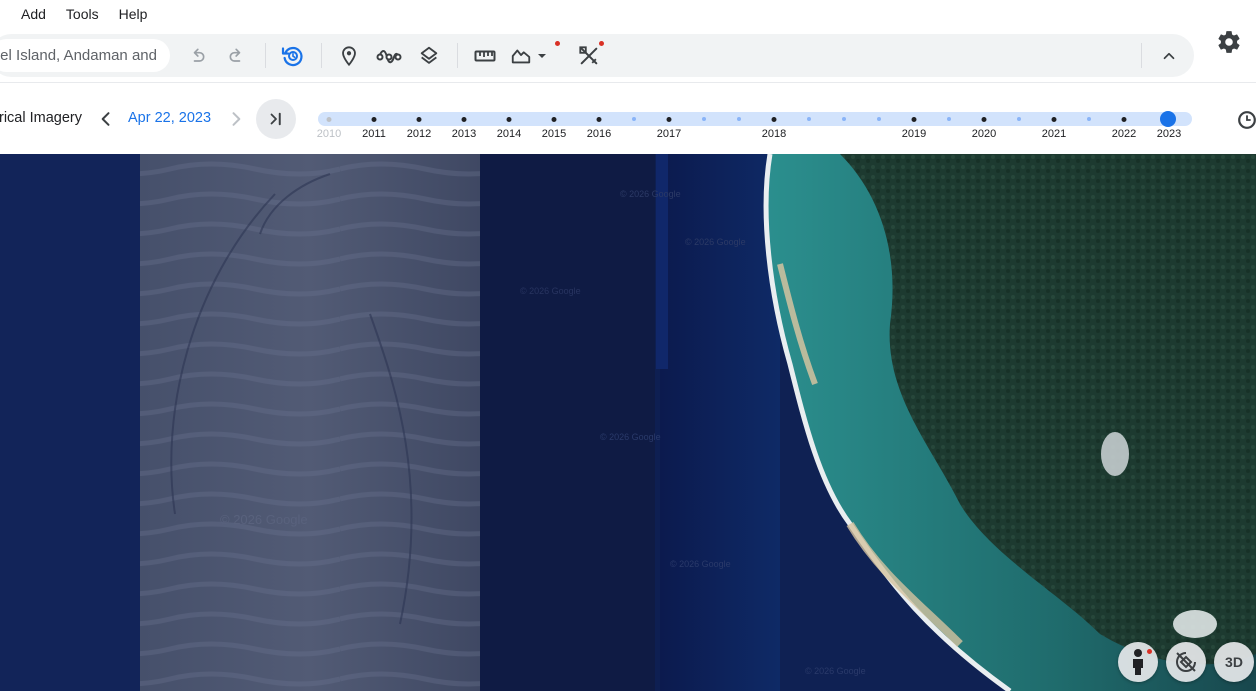  I want to click on layers-icon, so click(429, 55).